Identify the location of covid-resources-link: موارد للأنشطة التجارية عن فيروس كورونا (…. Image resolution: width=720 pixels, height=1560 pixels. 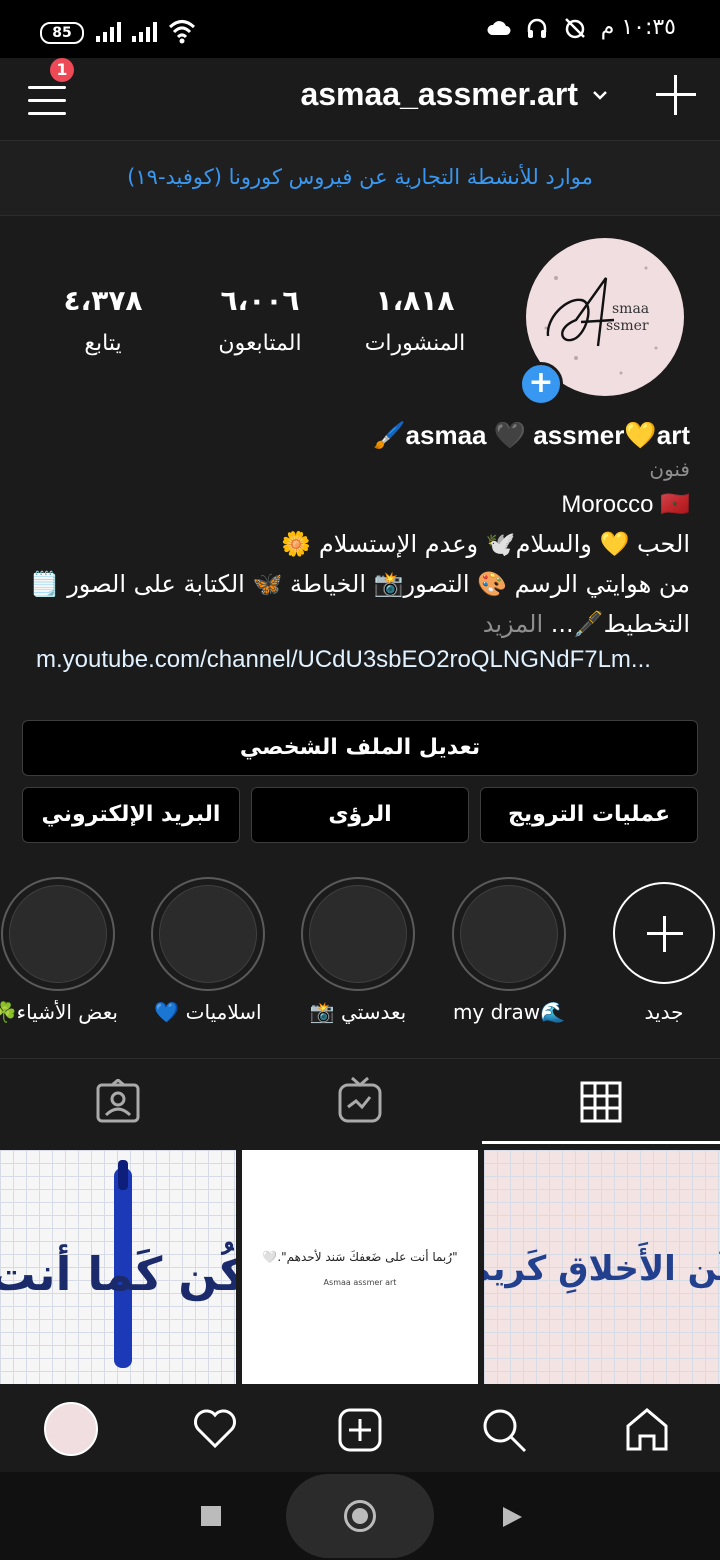
(360, 177).